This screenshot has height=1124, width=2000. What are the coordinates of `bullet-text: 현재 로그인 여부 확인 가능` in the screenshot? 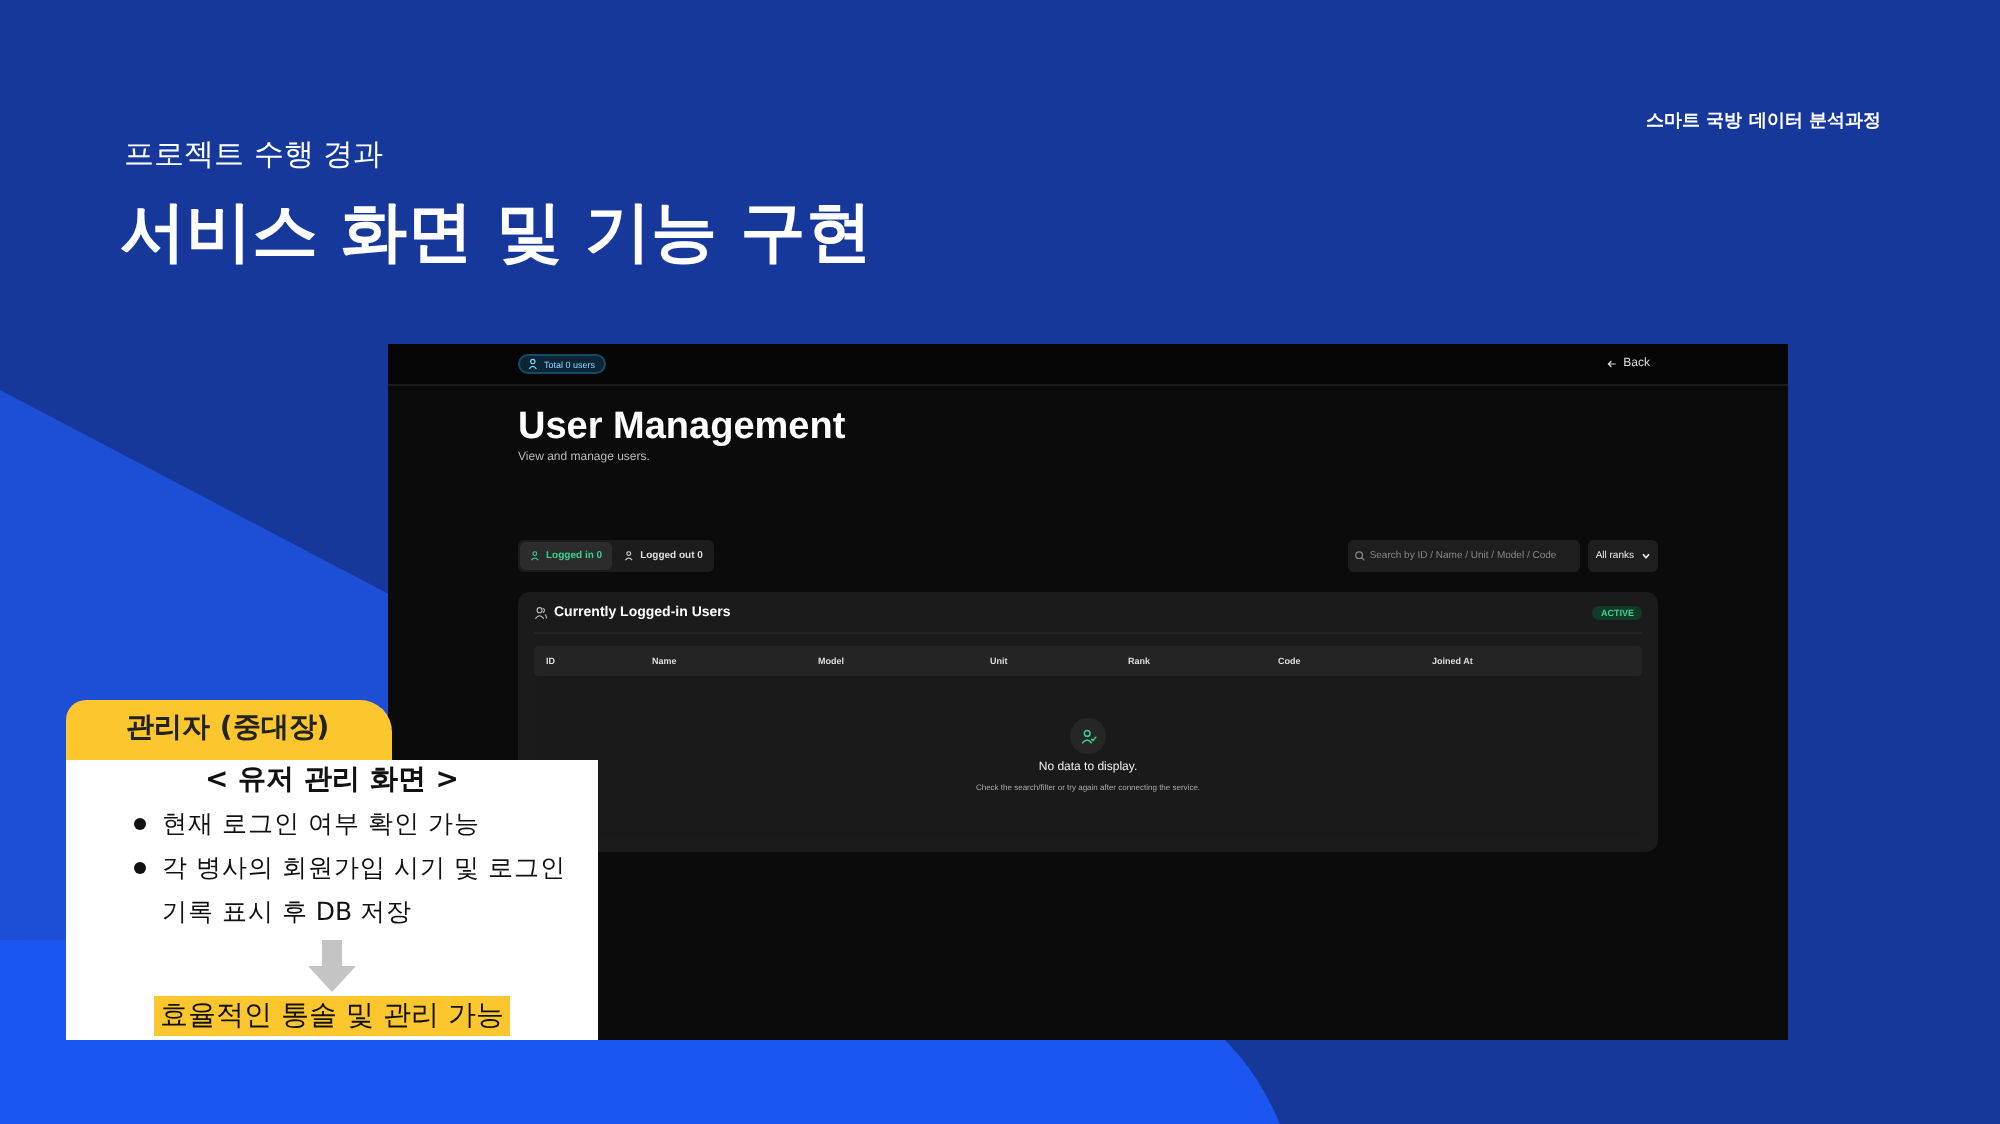 It's located at (322, 824).